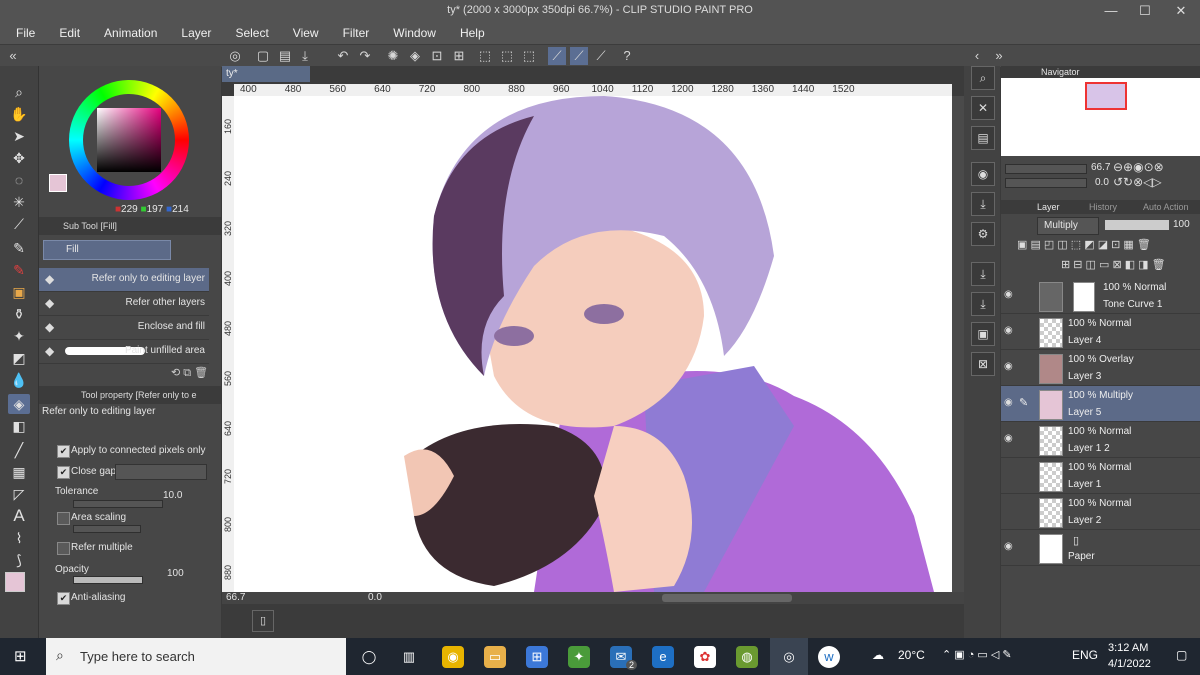 The image size is (1200, 675). Describe the element at coordinates (579, 657) in the screenshot. I see `app-icon: ✦` at that location.